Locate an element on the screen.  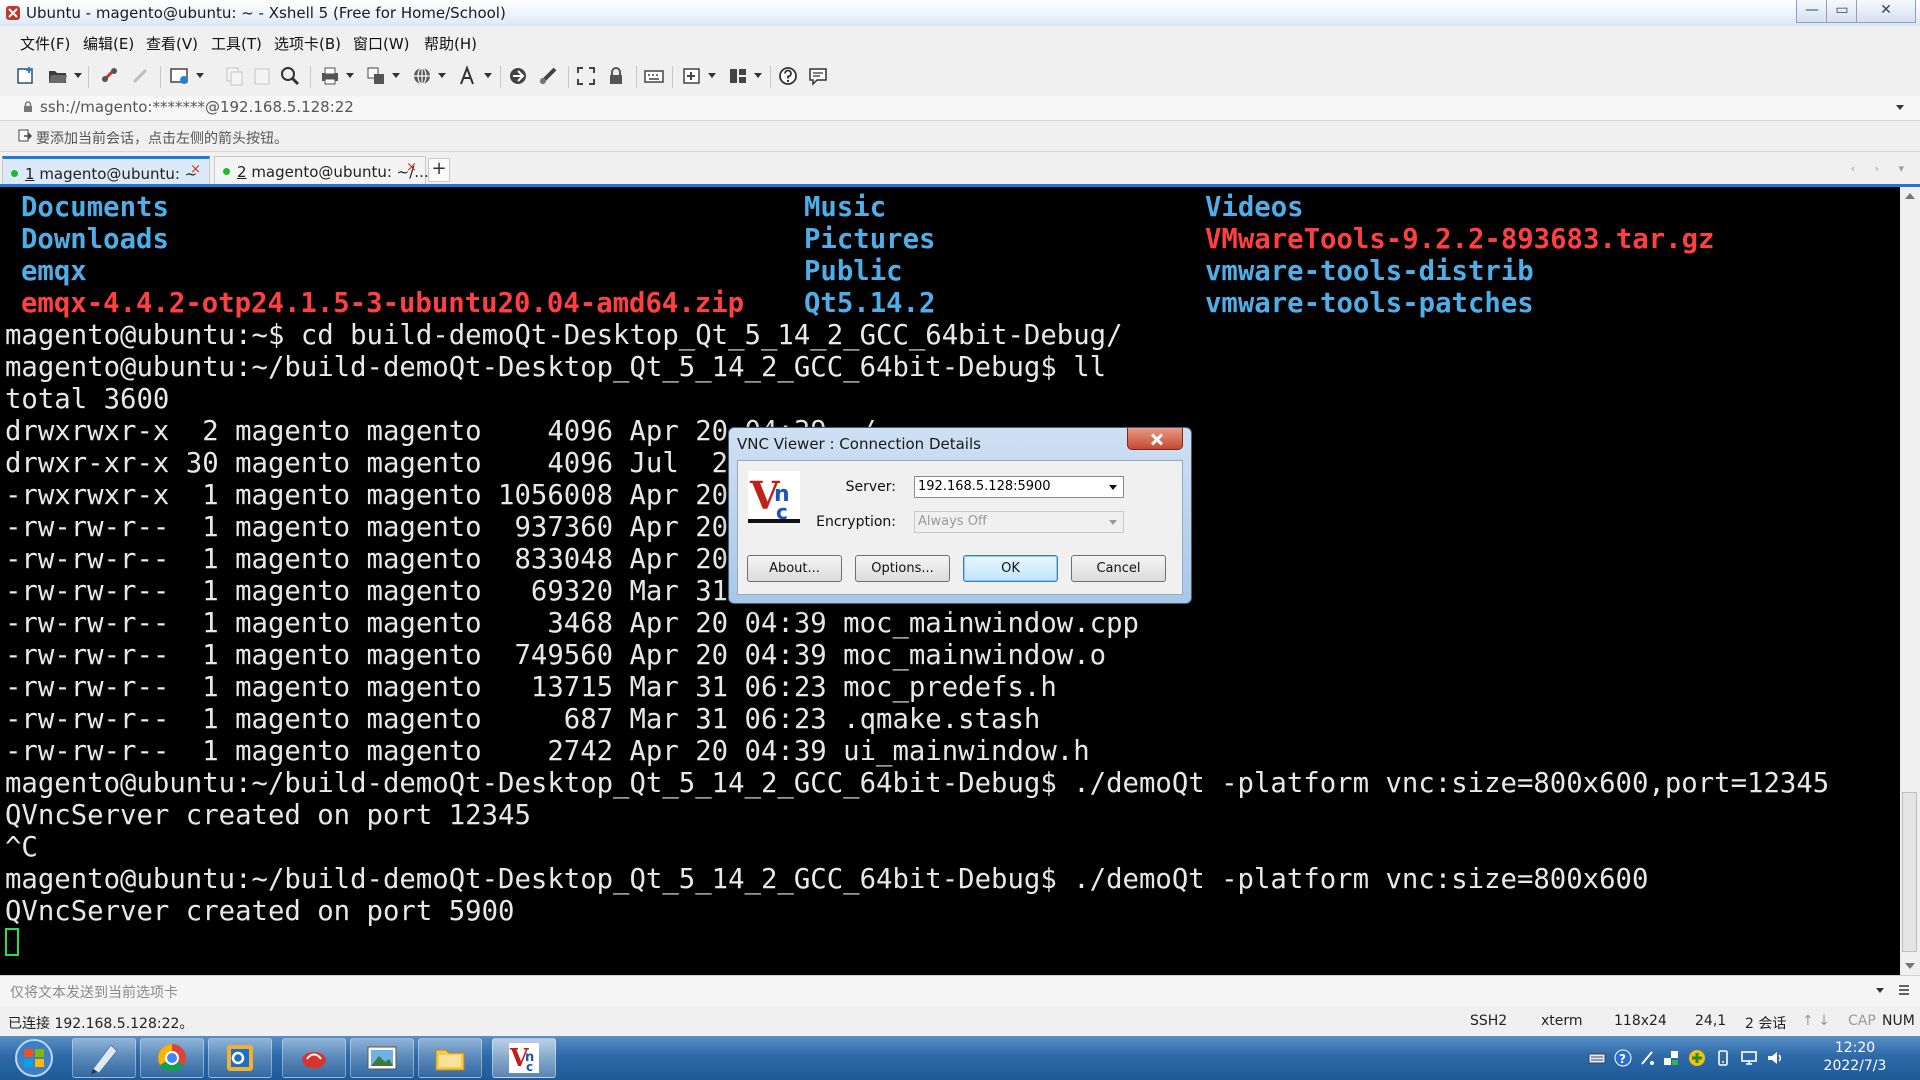
transfer-icon is located at coordinates (376, 76).